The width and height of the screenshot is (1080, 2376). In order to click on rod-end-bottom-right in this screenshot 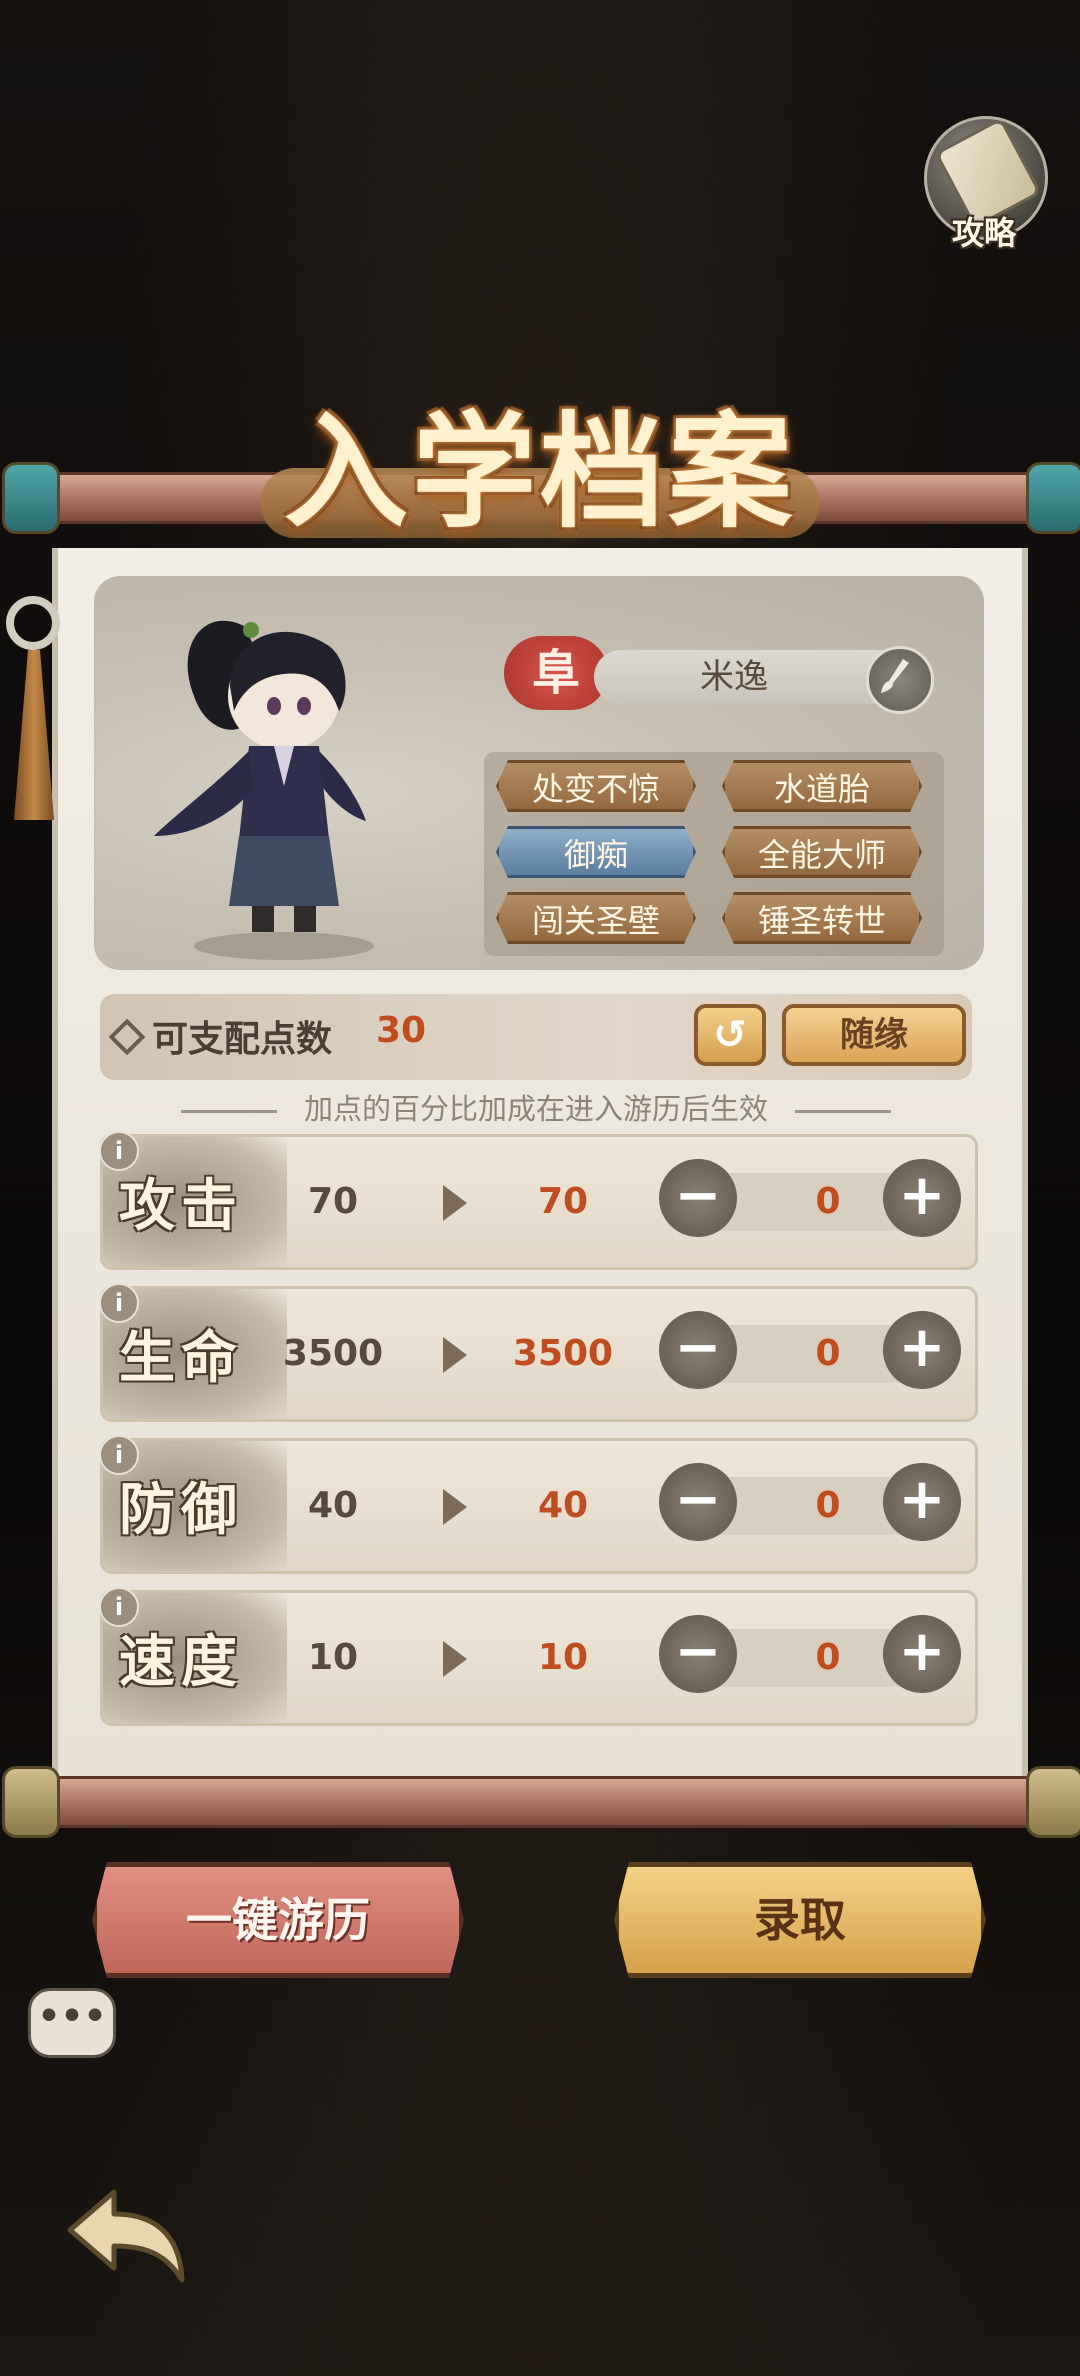, I will do `click(1053, 1802)`.